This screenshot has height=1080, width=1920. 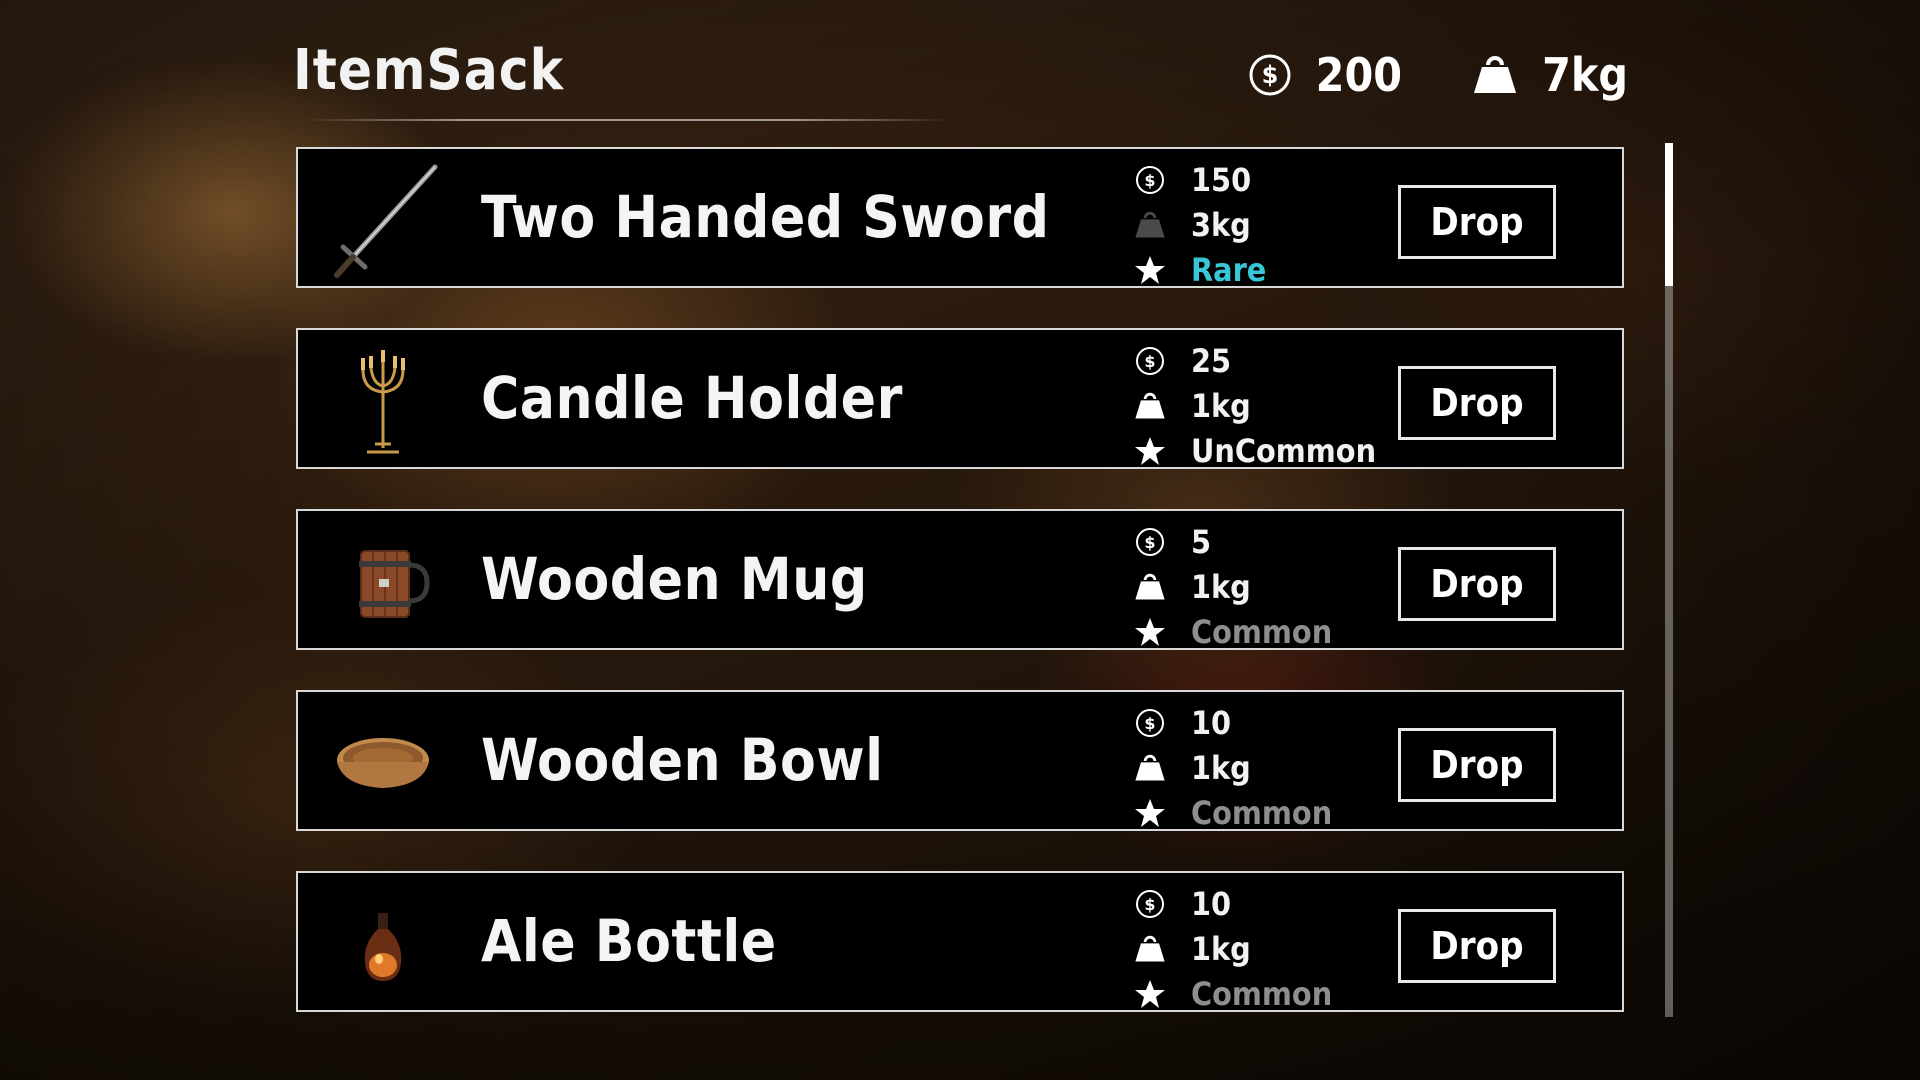 I want to click on item-weight: 3kg, so click(x=1199, y=224).